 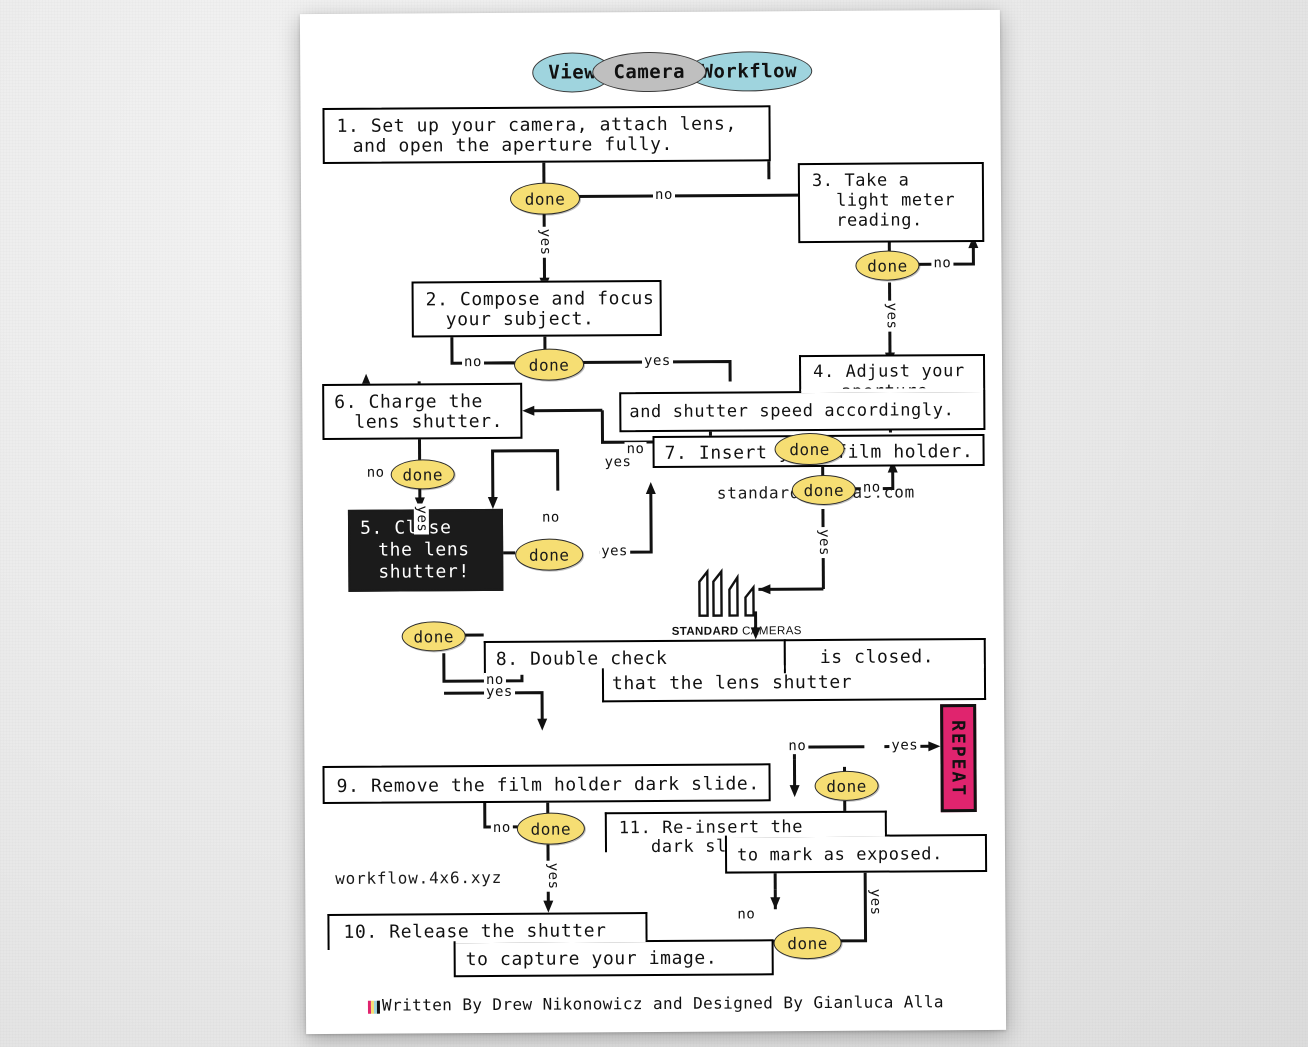 I want to click on step-1-line-2: and open the aperture fully., so click(x=512, y=145).